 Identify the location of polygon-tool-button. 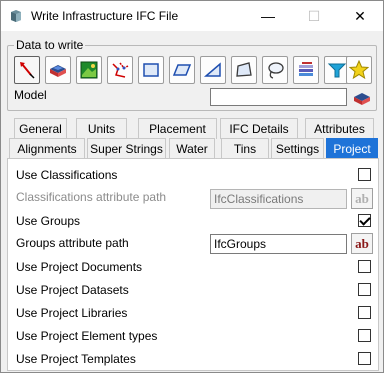
(244, 70).